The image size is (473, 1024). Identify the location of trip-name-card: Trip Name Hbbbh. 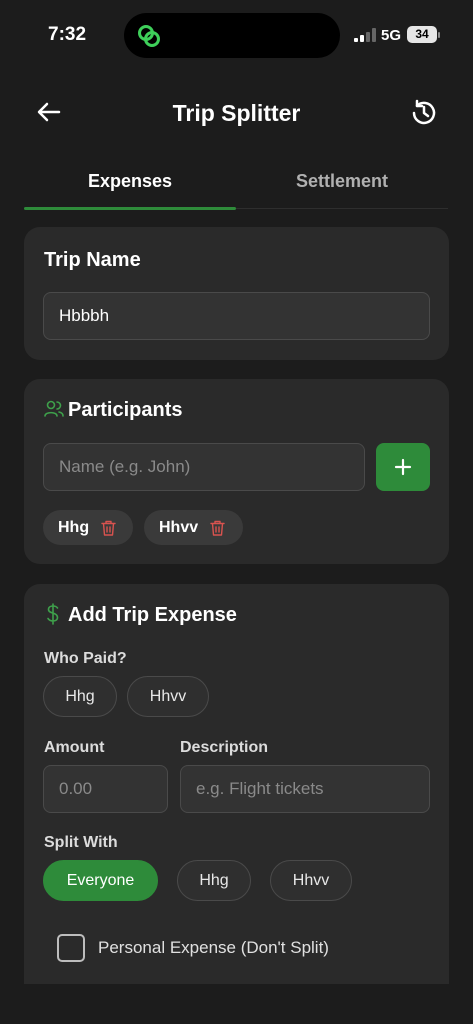
(236, 293).